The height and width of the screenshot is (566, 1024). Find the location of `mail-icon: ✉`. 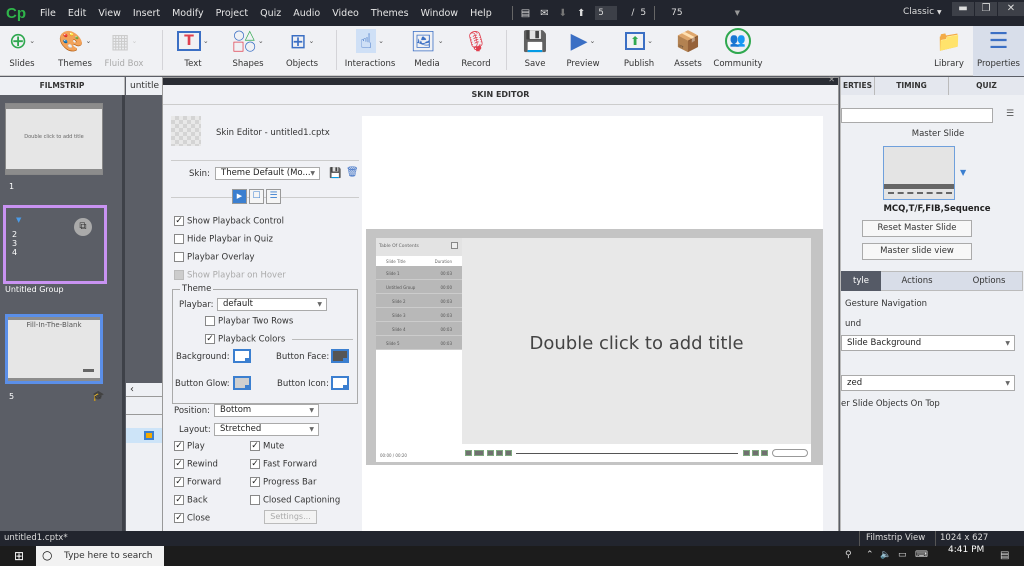

mail-icon: ✉ is located at coordinates (544, 13).